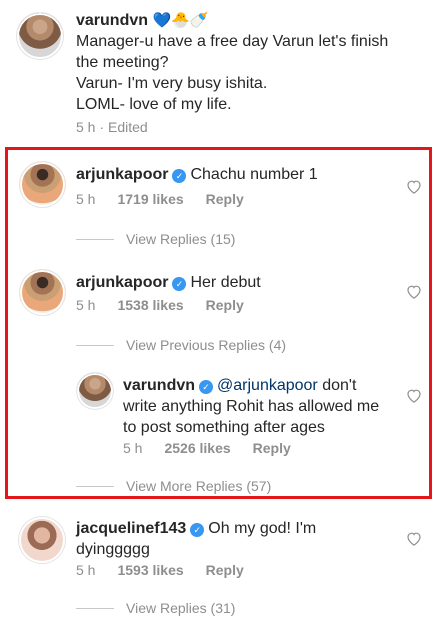  What do you see at coordinates (339, 385) in the screenshot?
I see `reply-body: don't` at bounding box center [339, 385].